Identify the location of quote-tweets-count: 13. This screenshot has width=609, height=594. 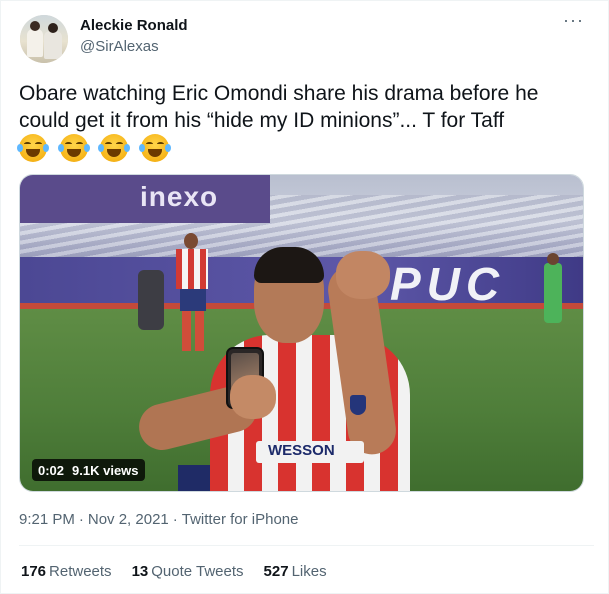
(140, 571).